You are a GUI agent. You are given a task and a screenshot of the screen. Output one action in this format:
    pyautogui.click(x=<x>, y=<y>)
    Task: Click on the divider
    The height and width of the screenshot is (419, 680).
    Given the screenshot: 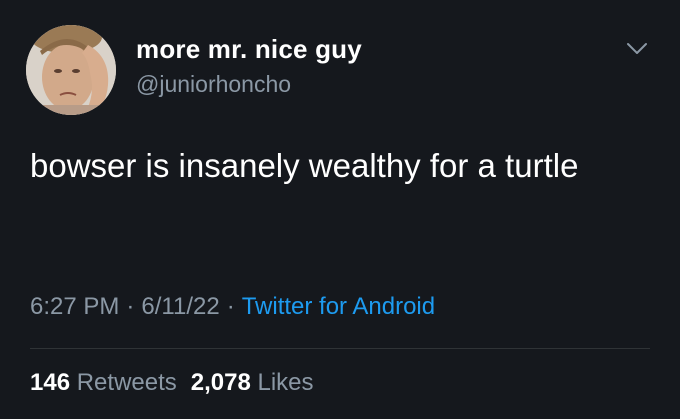 What is the action you would take?
    pyautogui.click(x=340, y=348)
    